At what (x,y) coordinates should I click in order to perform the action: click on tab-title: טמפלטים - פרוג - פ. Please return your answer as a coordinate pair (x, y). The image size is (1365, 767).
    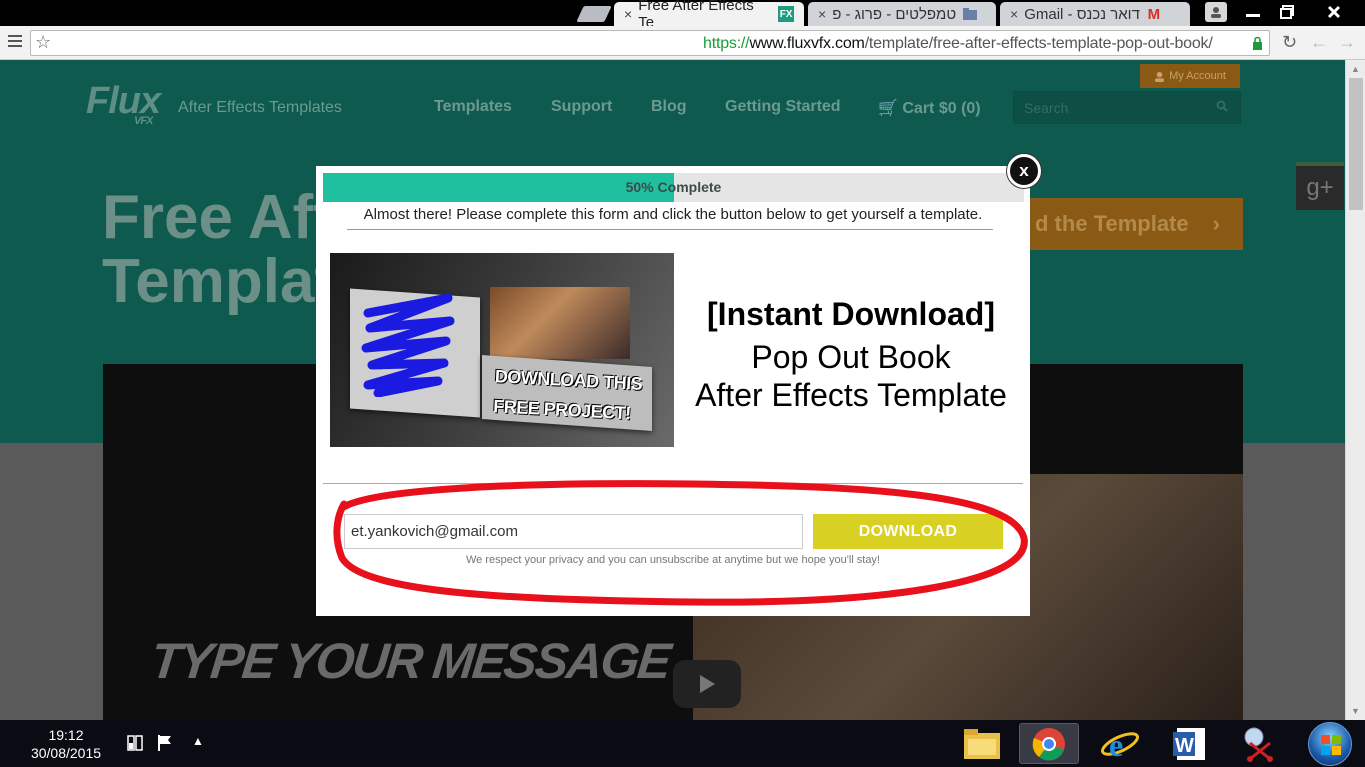
    Looking at the image, I should click on (894, 14).